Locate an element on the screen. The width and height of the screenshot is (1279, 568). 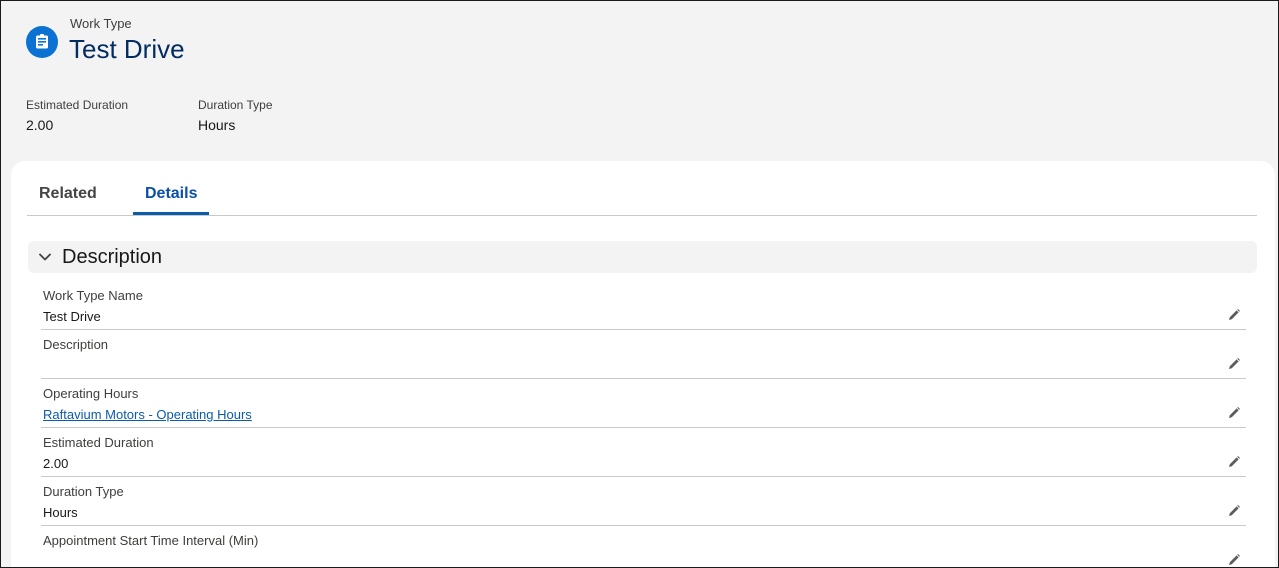
object-type-label: Work Type is located at coordinates (101, 23).